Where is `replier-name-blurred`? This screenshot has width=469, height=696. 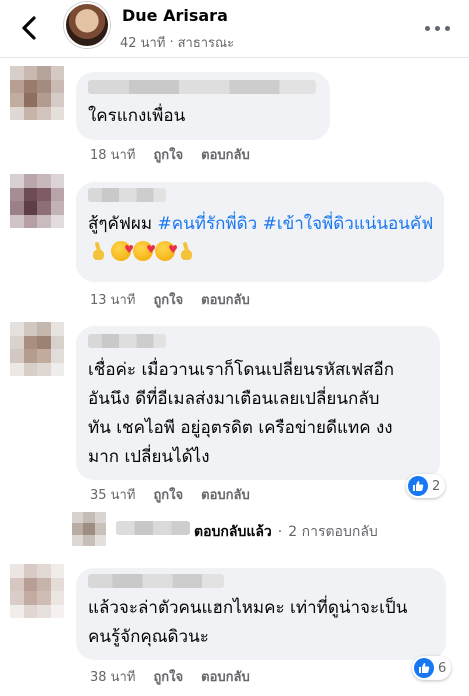 replier-name-blurred is located at coordinates (153, 528).